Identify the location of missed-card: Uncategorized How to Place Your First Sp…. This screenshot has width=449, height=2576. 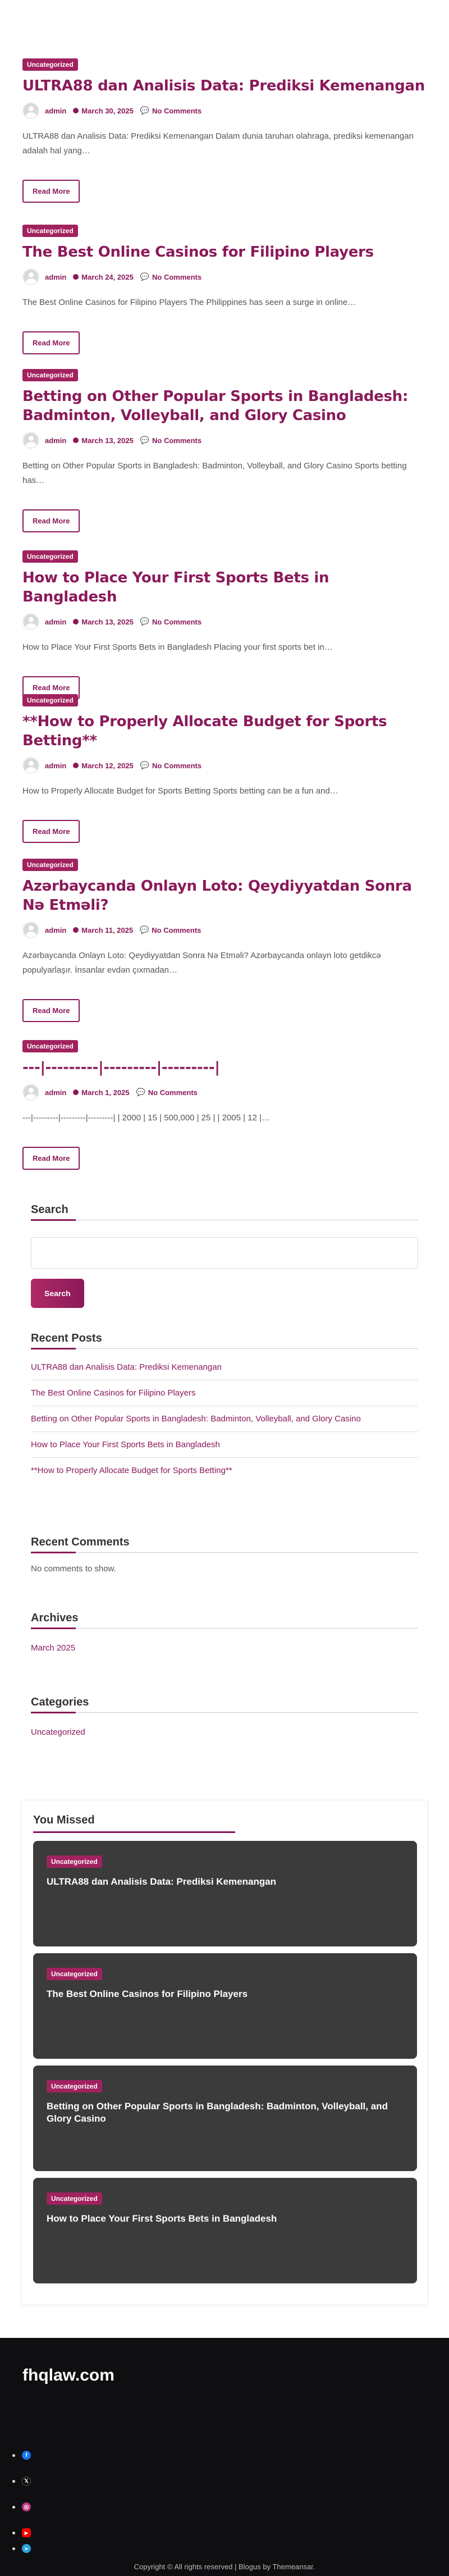
(225, 2230).